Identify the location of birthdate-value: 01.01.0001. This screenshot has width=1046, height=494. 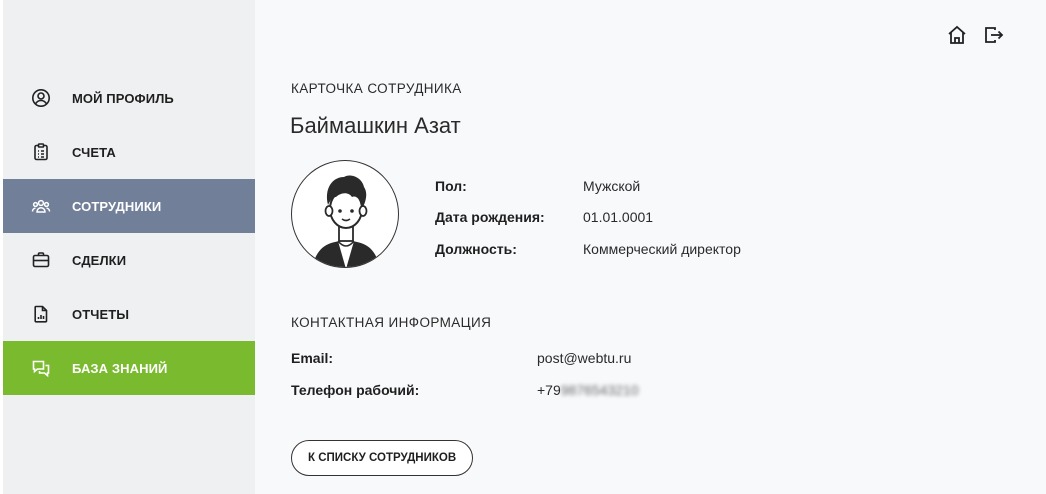
(618, 217).